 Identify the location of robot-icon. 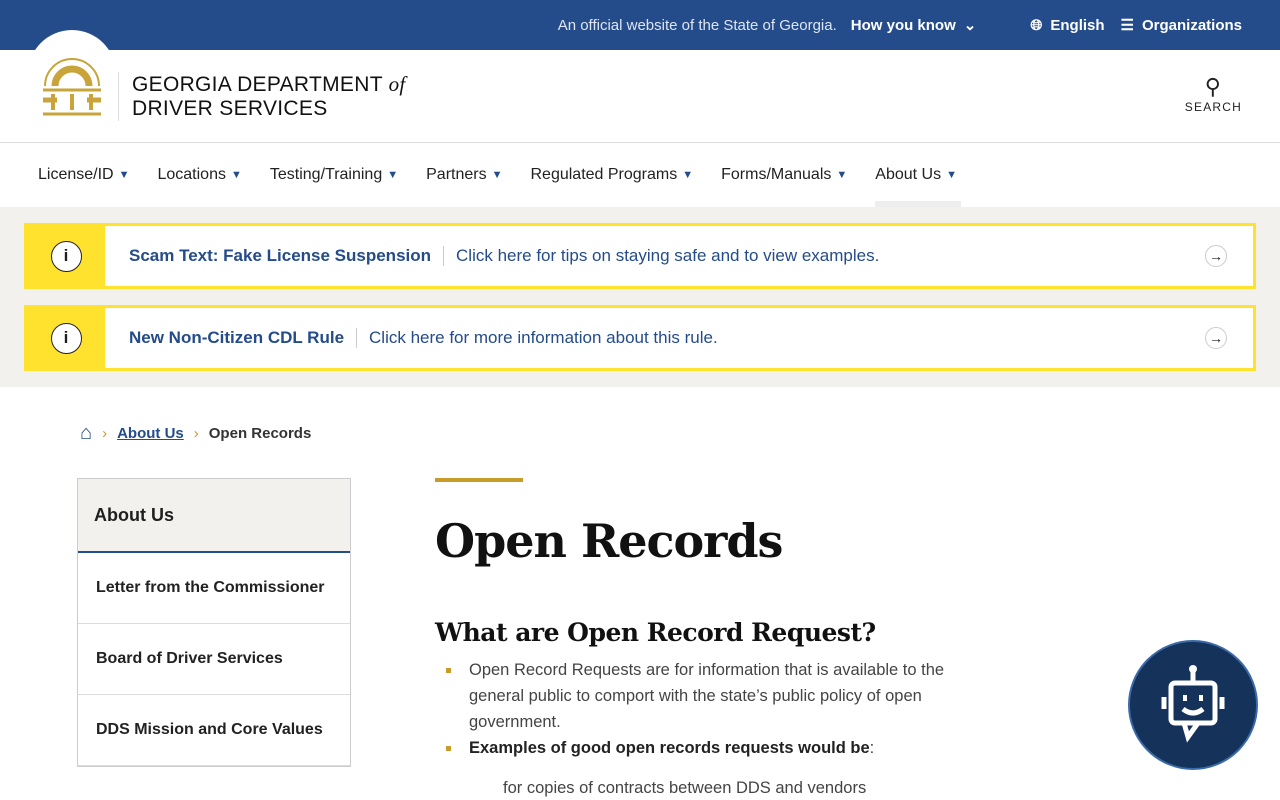
(1193, 704).